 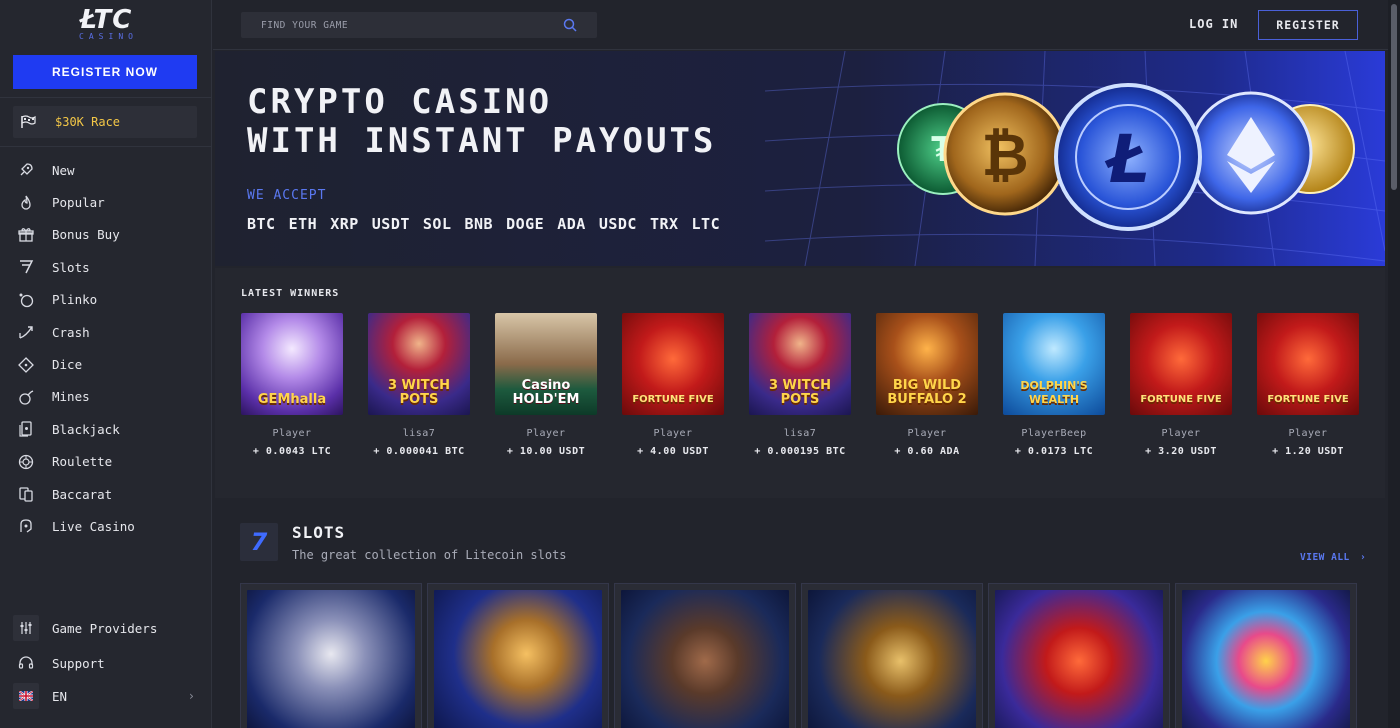 I want to click on top-bar: LOG IN REGISTER, so click(x=800, y=25).